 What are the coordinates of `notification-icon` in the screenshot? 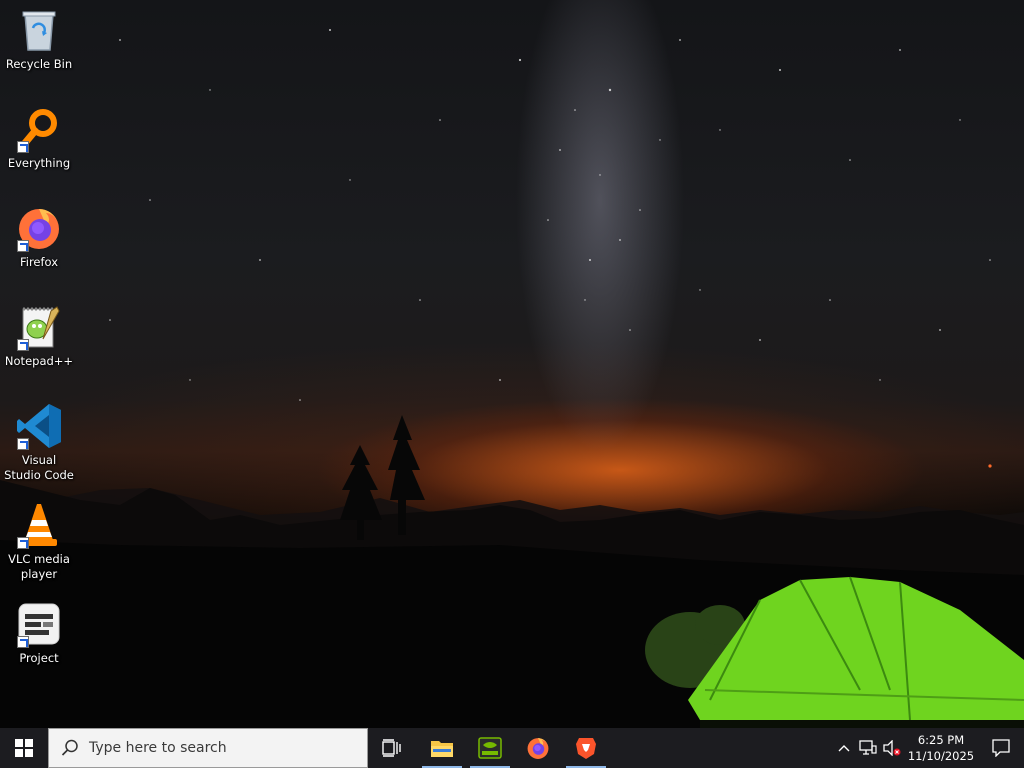 It's located at (1001, 748).